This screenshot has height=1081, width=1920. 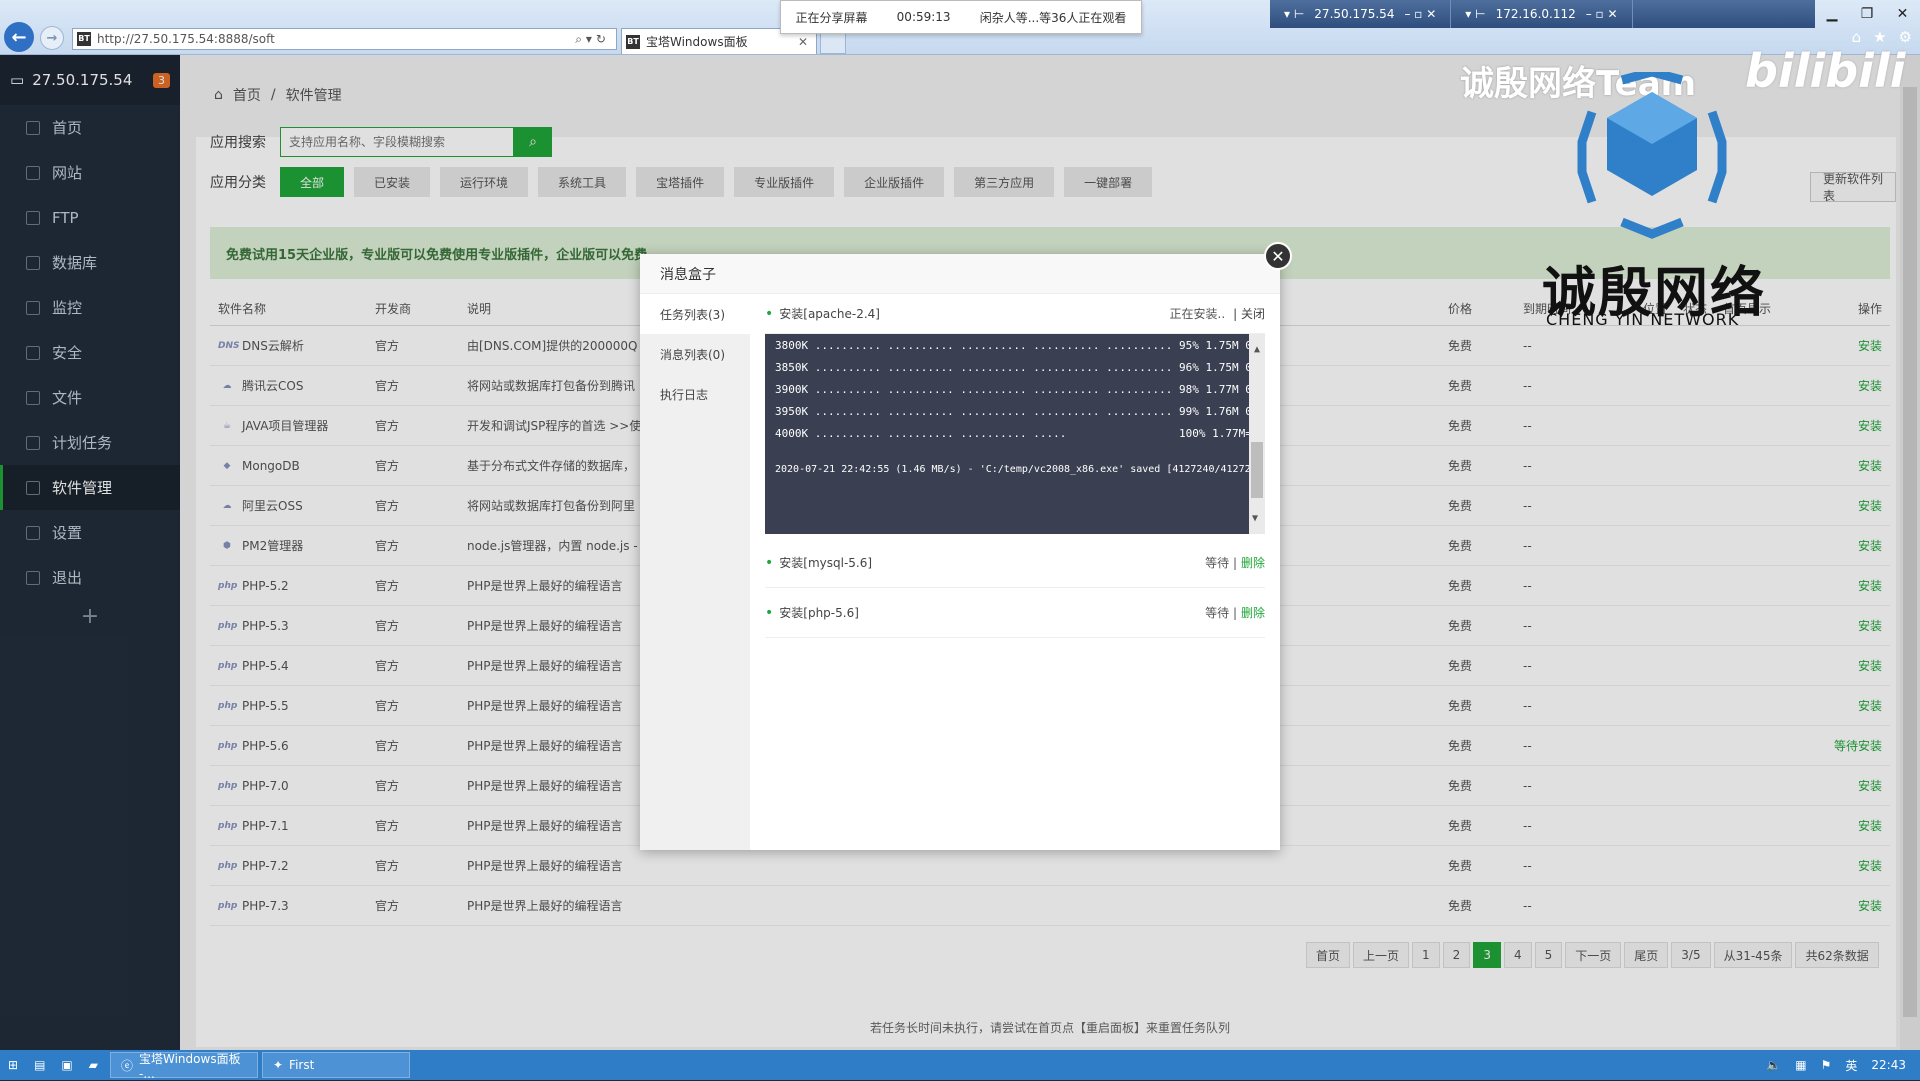 I want to click on powershell-icon: ▣, so click(x=67, y=1065).